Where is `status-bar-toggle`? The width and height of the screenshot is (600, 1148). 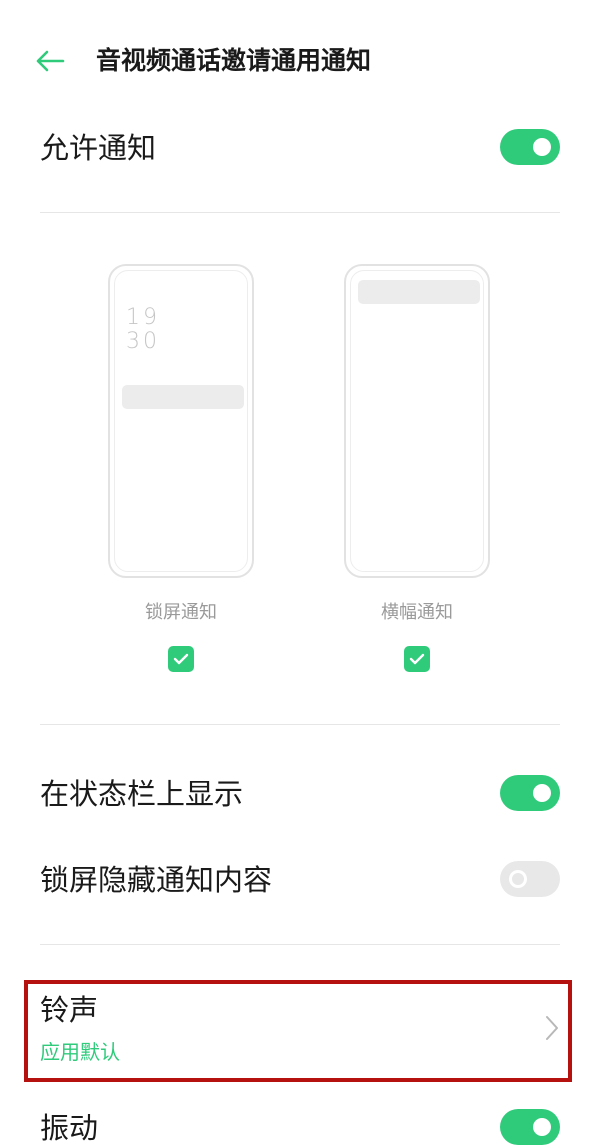
status-bar-toggle is located at coordinates (530, 793).